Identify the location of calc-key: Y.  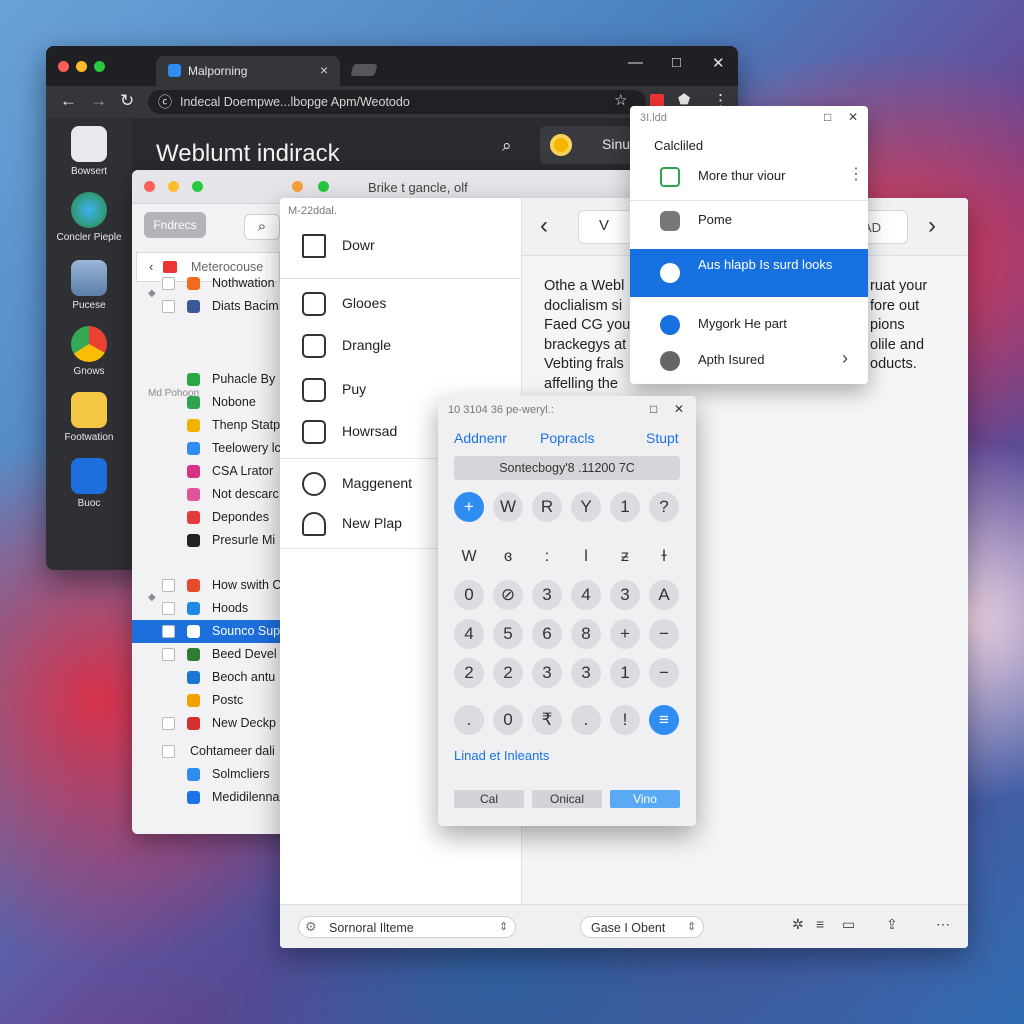
(586, 507).